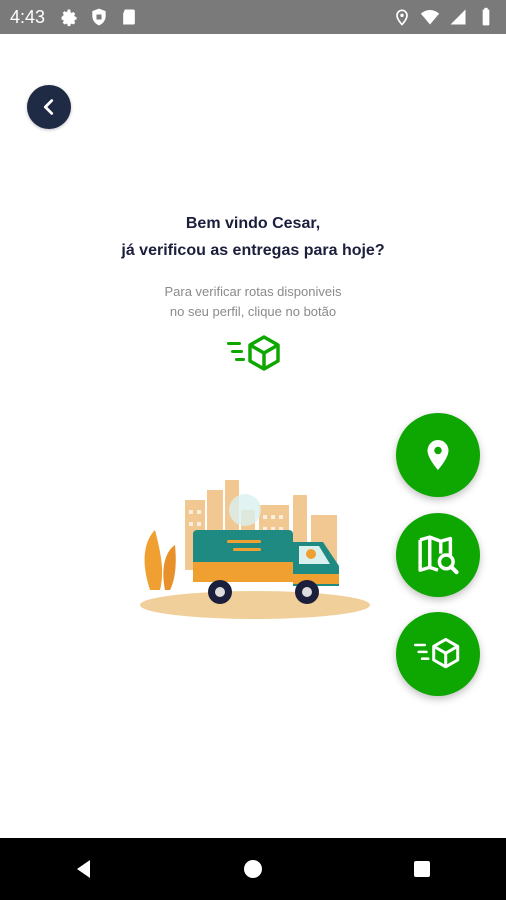  Describe the element at coordinates (486, 16) in the screenshot. I see `battery-icon` at that location.